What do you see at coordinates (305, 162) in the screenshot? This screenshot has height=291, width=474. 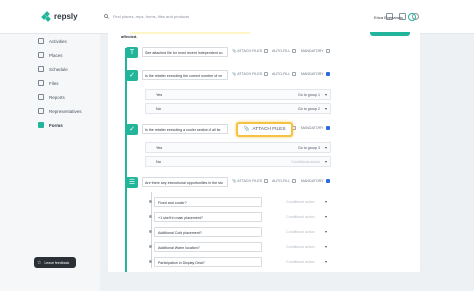 I see `answer-action-select: Conditional action` at bounding box center [305, 162].